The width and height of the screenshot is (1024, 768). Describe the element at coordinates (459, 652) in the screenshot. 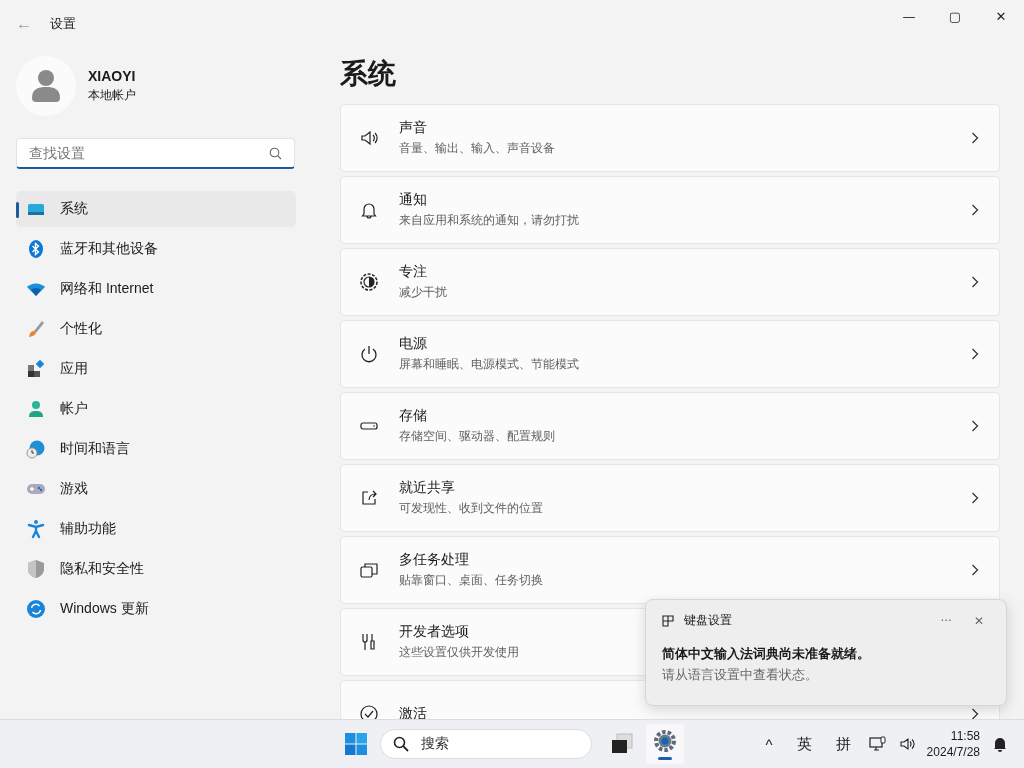

I see `card-subtitle: 这些设置仅供开发使用` at that location.